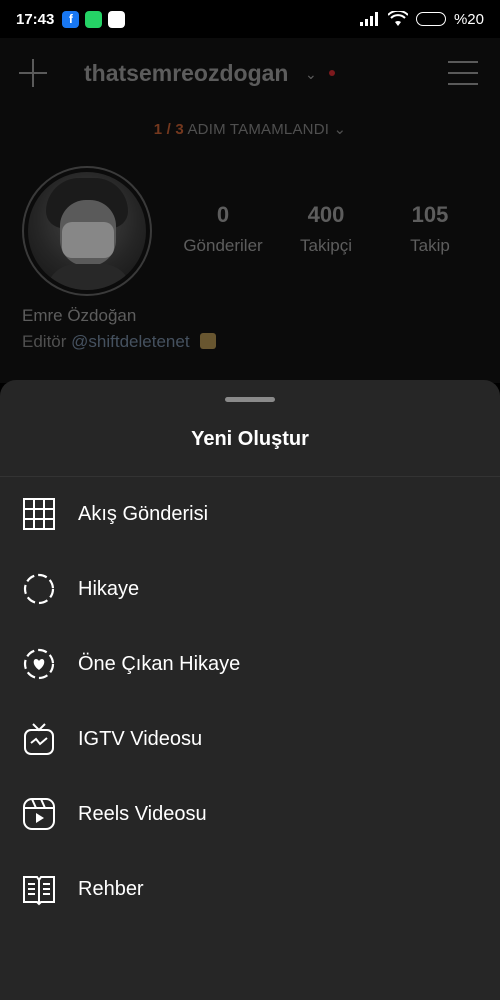 The width and height of the screenshot is (500, 1000). Describe the element at coordinates (326, 214) in the screenshot. I see `stat-followers-value: 400` at that location.